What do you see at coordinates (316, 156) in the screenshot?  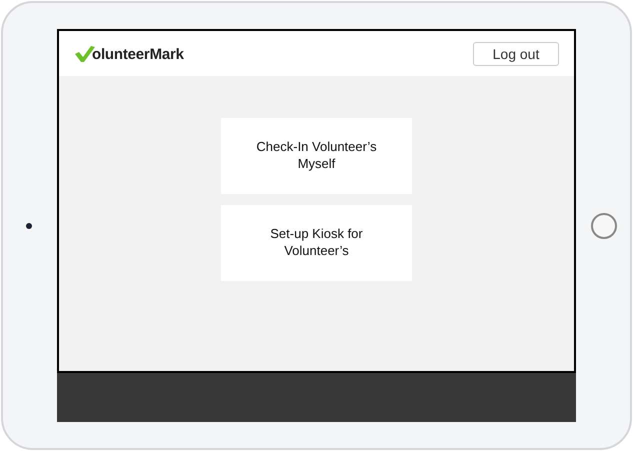 I see `action-button: Check-In Volunteer’s Myself` at bounding box center [316, 156].